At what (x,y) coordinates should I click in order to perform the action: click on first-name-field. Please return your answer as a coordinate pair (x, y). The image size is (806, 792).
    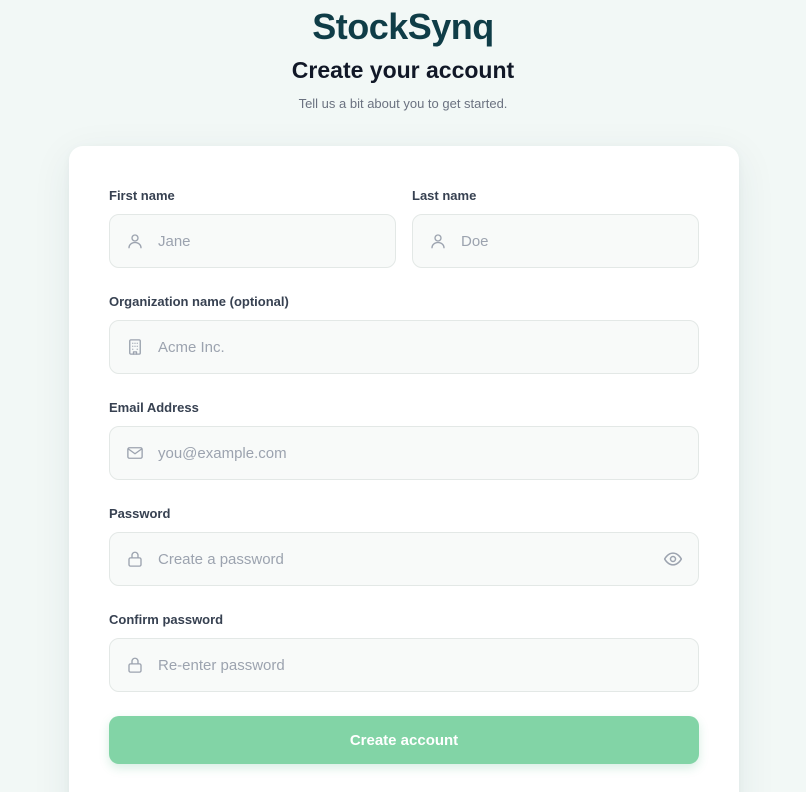
    Looking at the image, I should click on (252, 241).